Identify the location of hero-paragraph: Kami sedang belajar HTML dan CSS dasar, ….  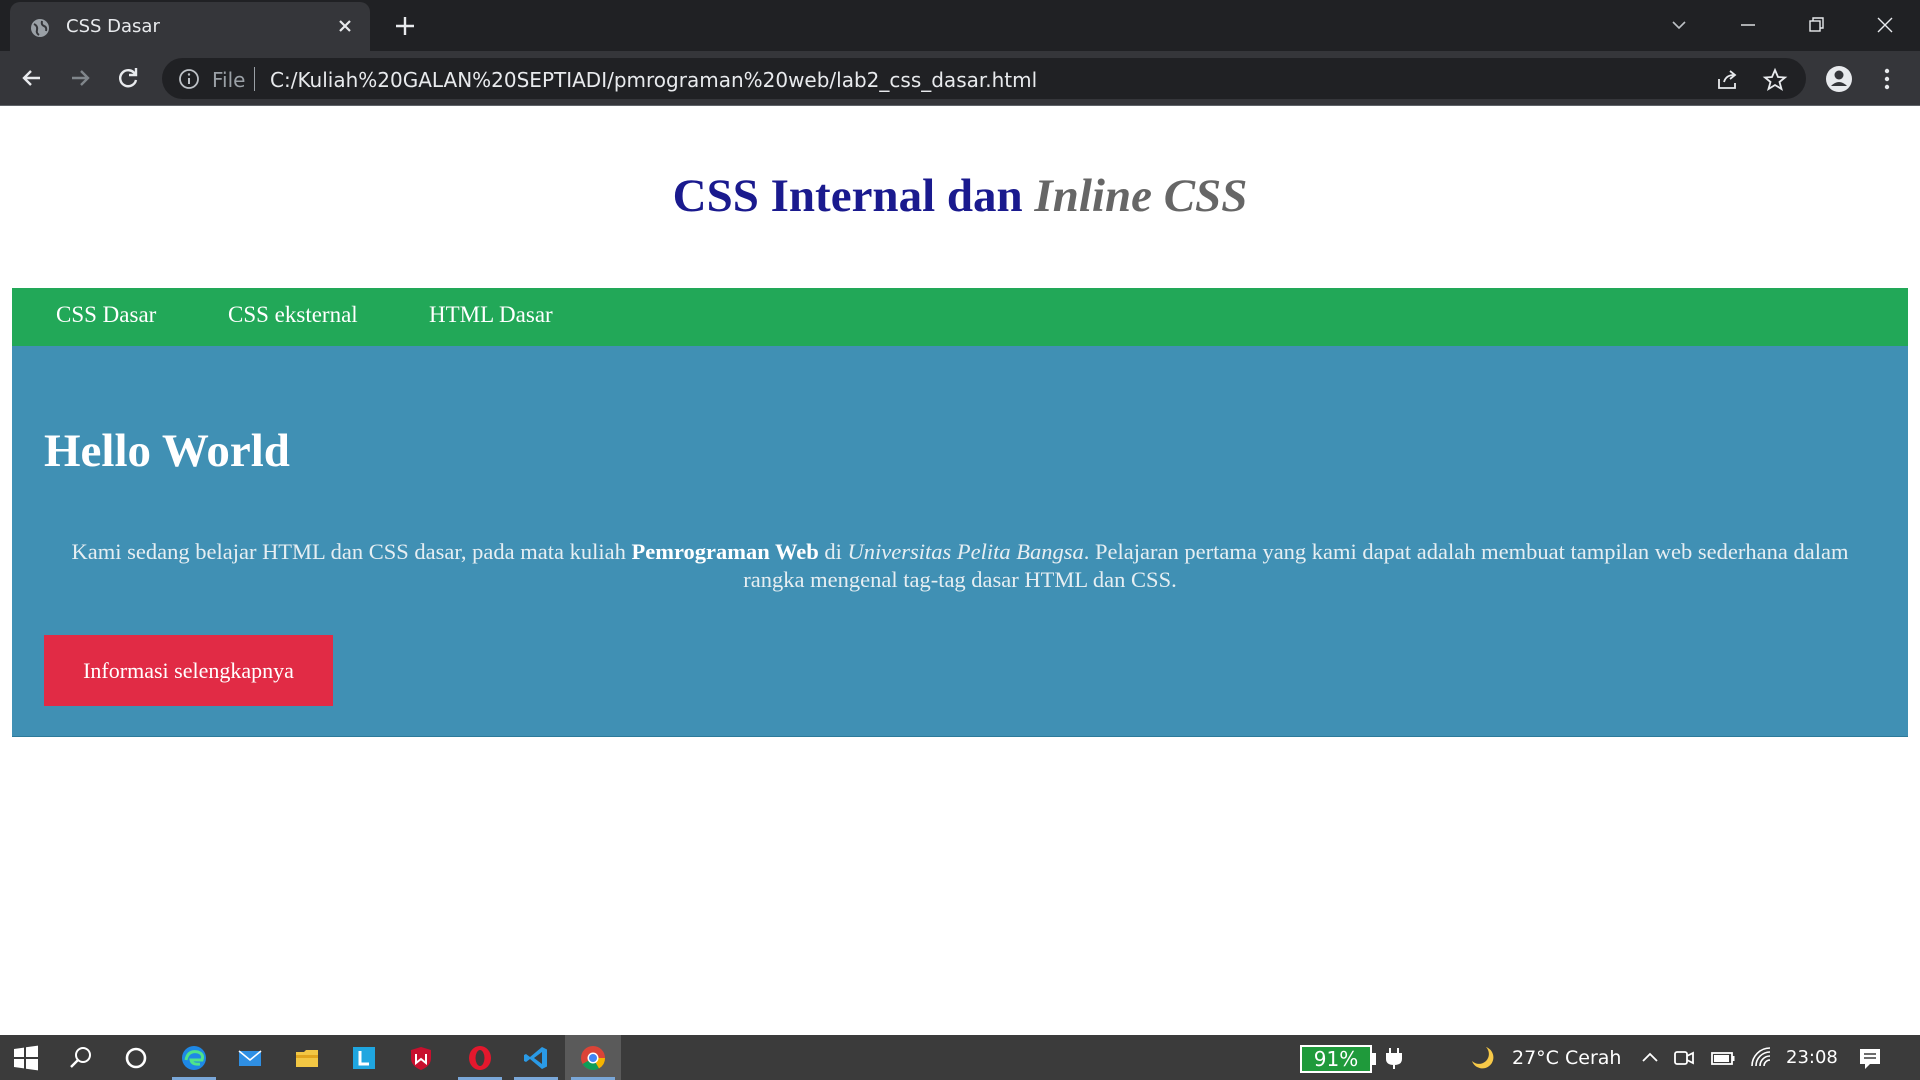
(960, 566).